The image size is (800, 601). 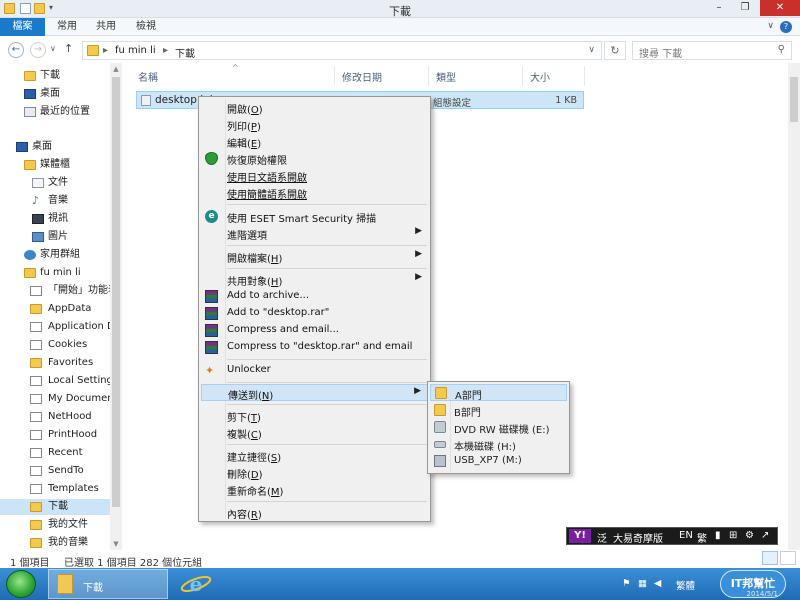 I want to click on menu-item-print: 列印(P), so click(x=314, y=124).